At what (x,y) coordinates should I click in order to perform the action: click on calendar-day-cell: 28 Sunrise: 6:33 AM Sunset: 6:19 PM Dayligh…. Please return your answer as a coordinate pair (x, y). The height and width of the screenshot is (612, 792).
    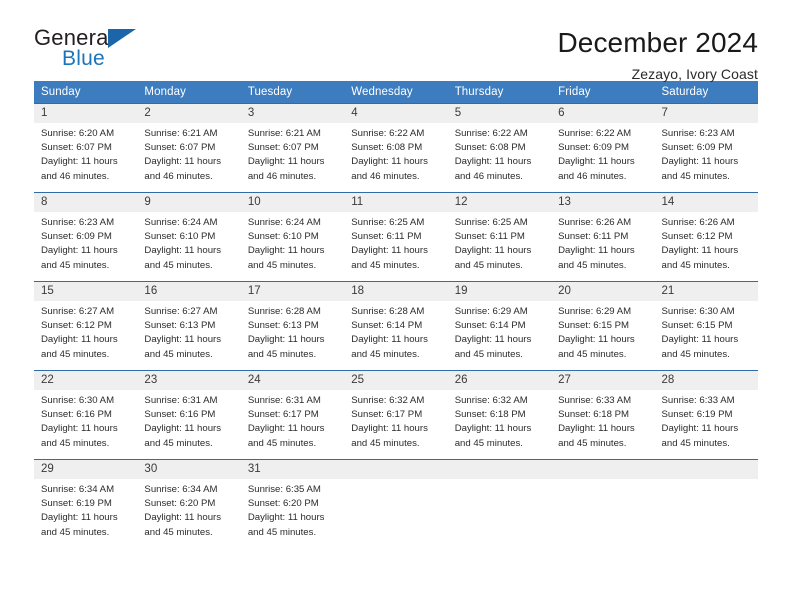
    Looking at the image, I should click on (706, 415).